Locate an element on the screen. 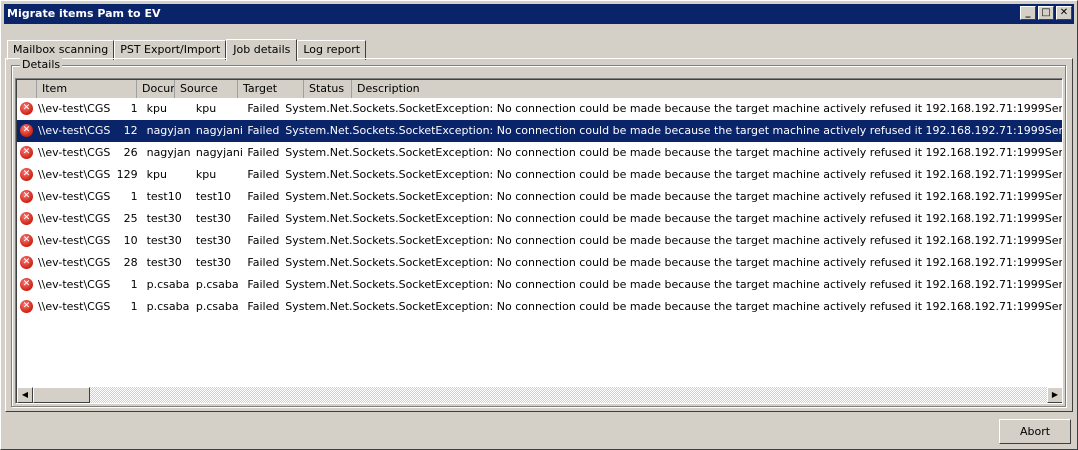 This screenshot has width=1078, height=450. details-group-label: Details is located at coordinates (41, 64).